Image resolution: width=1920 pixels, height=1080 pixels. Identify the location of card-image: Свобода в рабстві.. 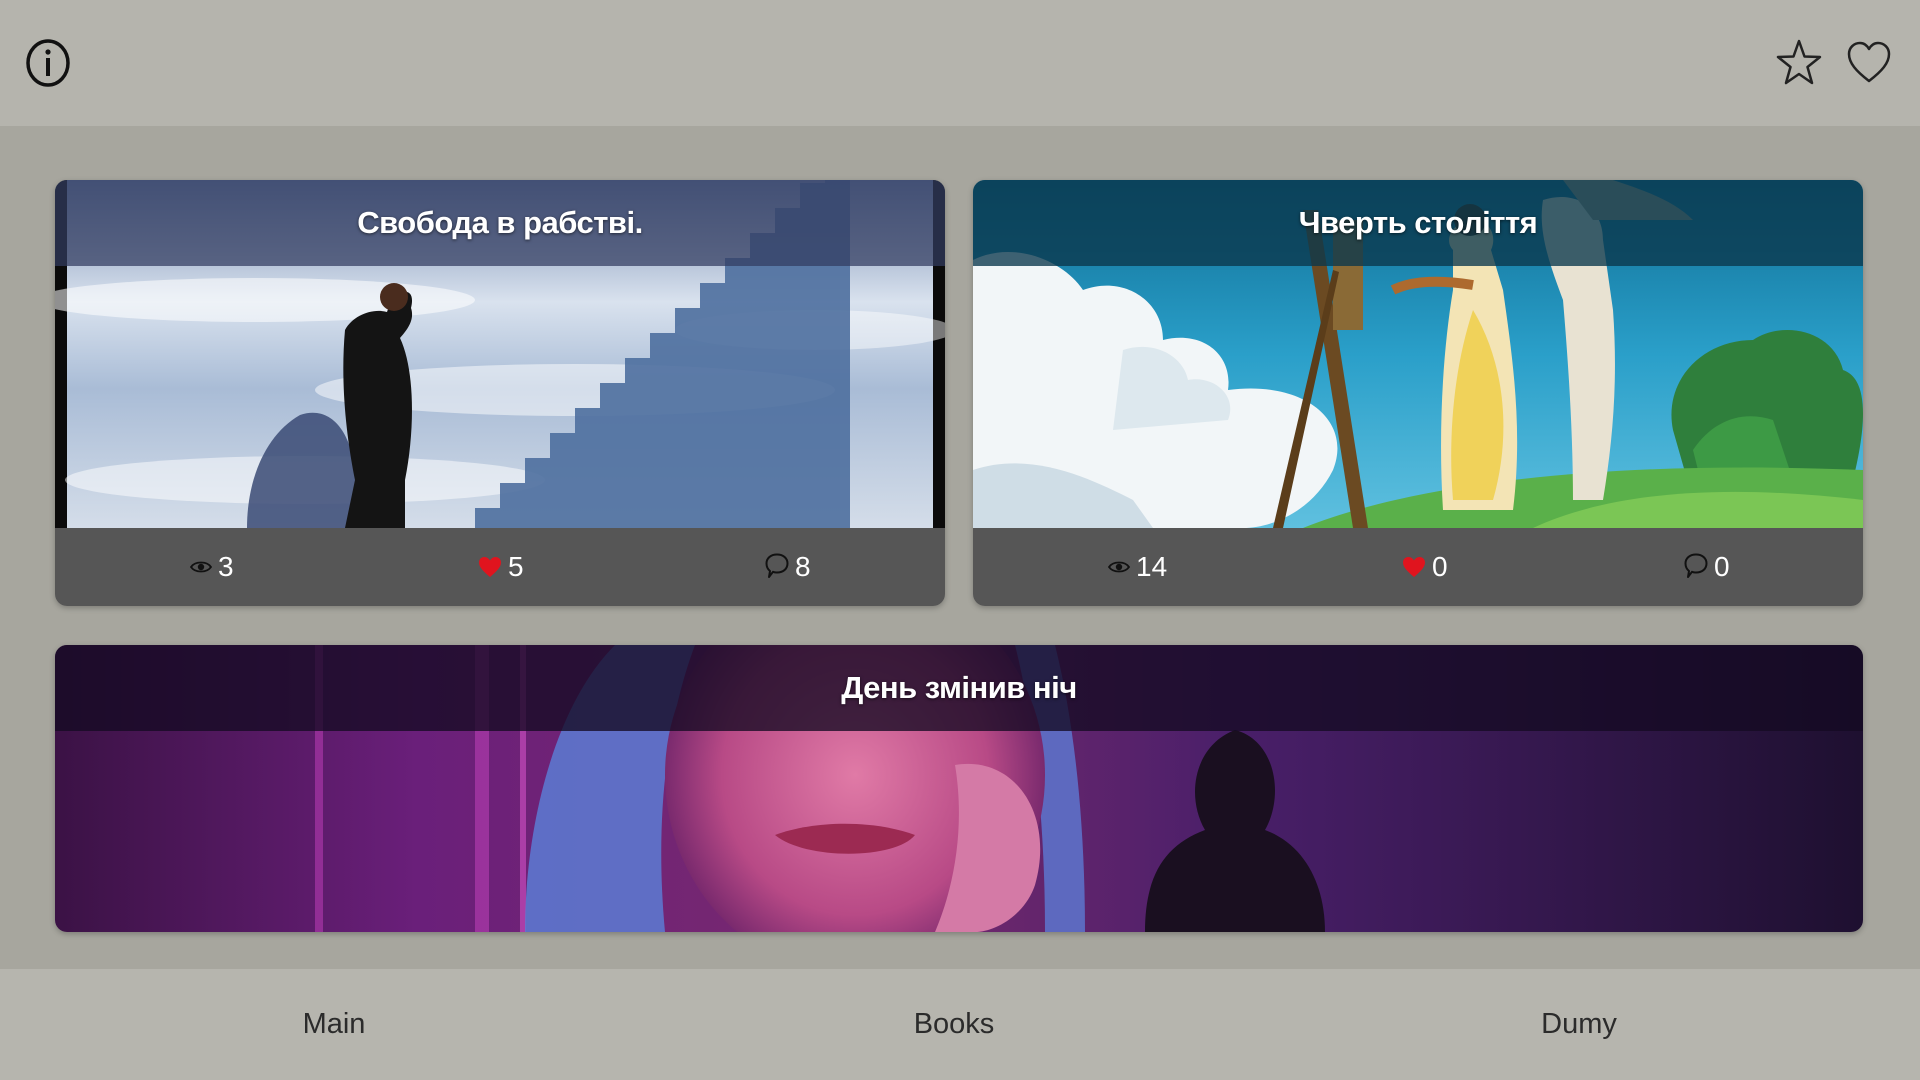
(500, 354).